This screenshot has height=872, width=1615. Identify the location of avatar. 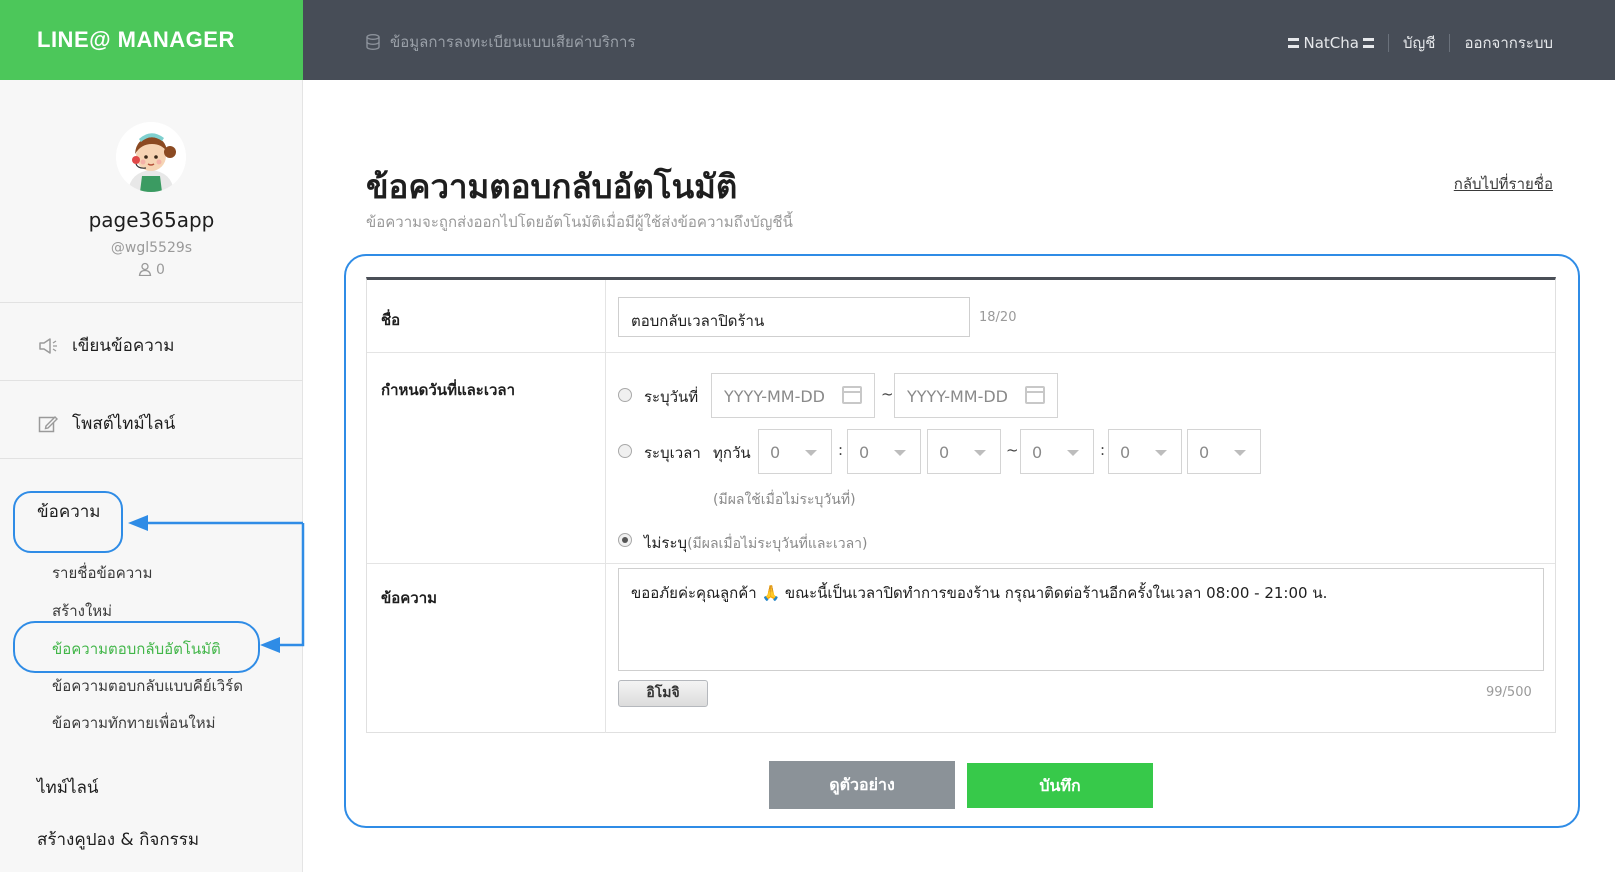
(151, 157).